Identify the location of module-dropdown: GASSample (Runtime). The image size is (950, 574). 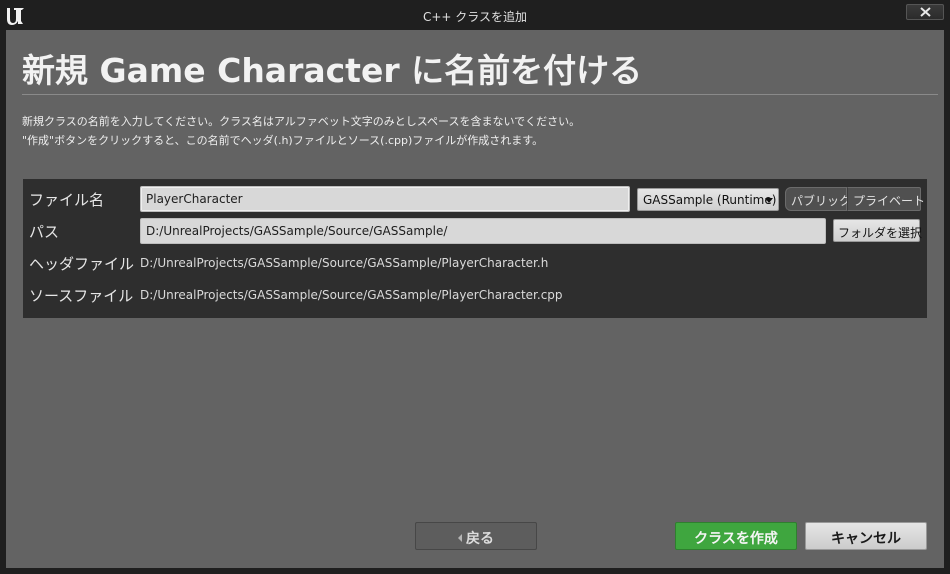
(708, 199).